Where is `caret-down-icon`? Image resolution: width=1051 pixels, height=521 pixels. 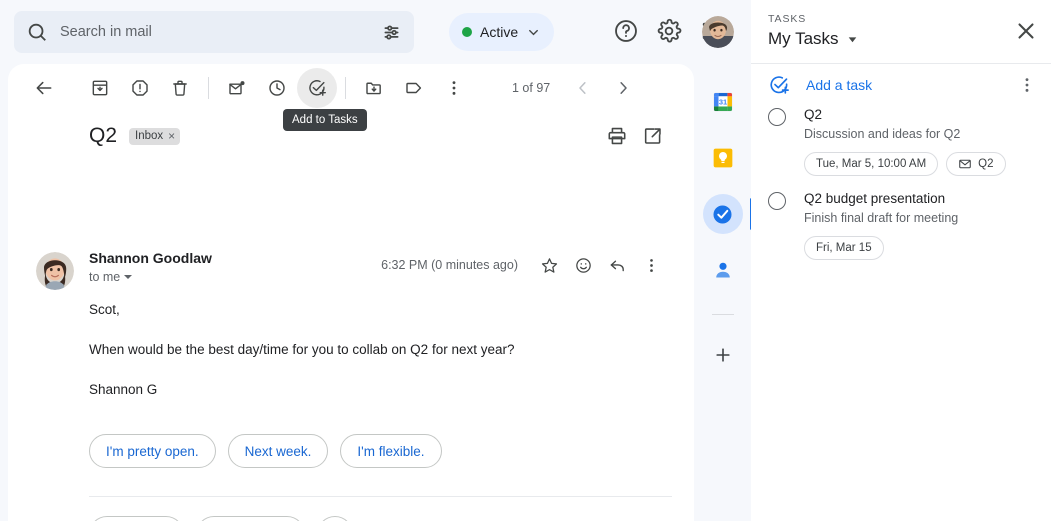 caret-down-icon is located at coordinates (128, 277).